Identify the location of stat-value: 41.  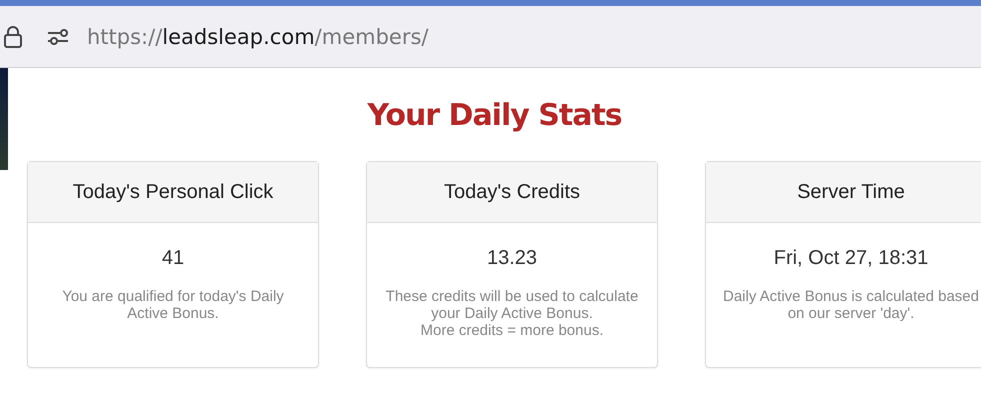
(173, 258).